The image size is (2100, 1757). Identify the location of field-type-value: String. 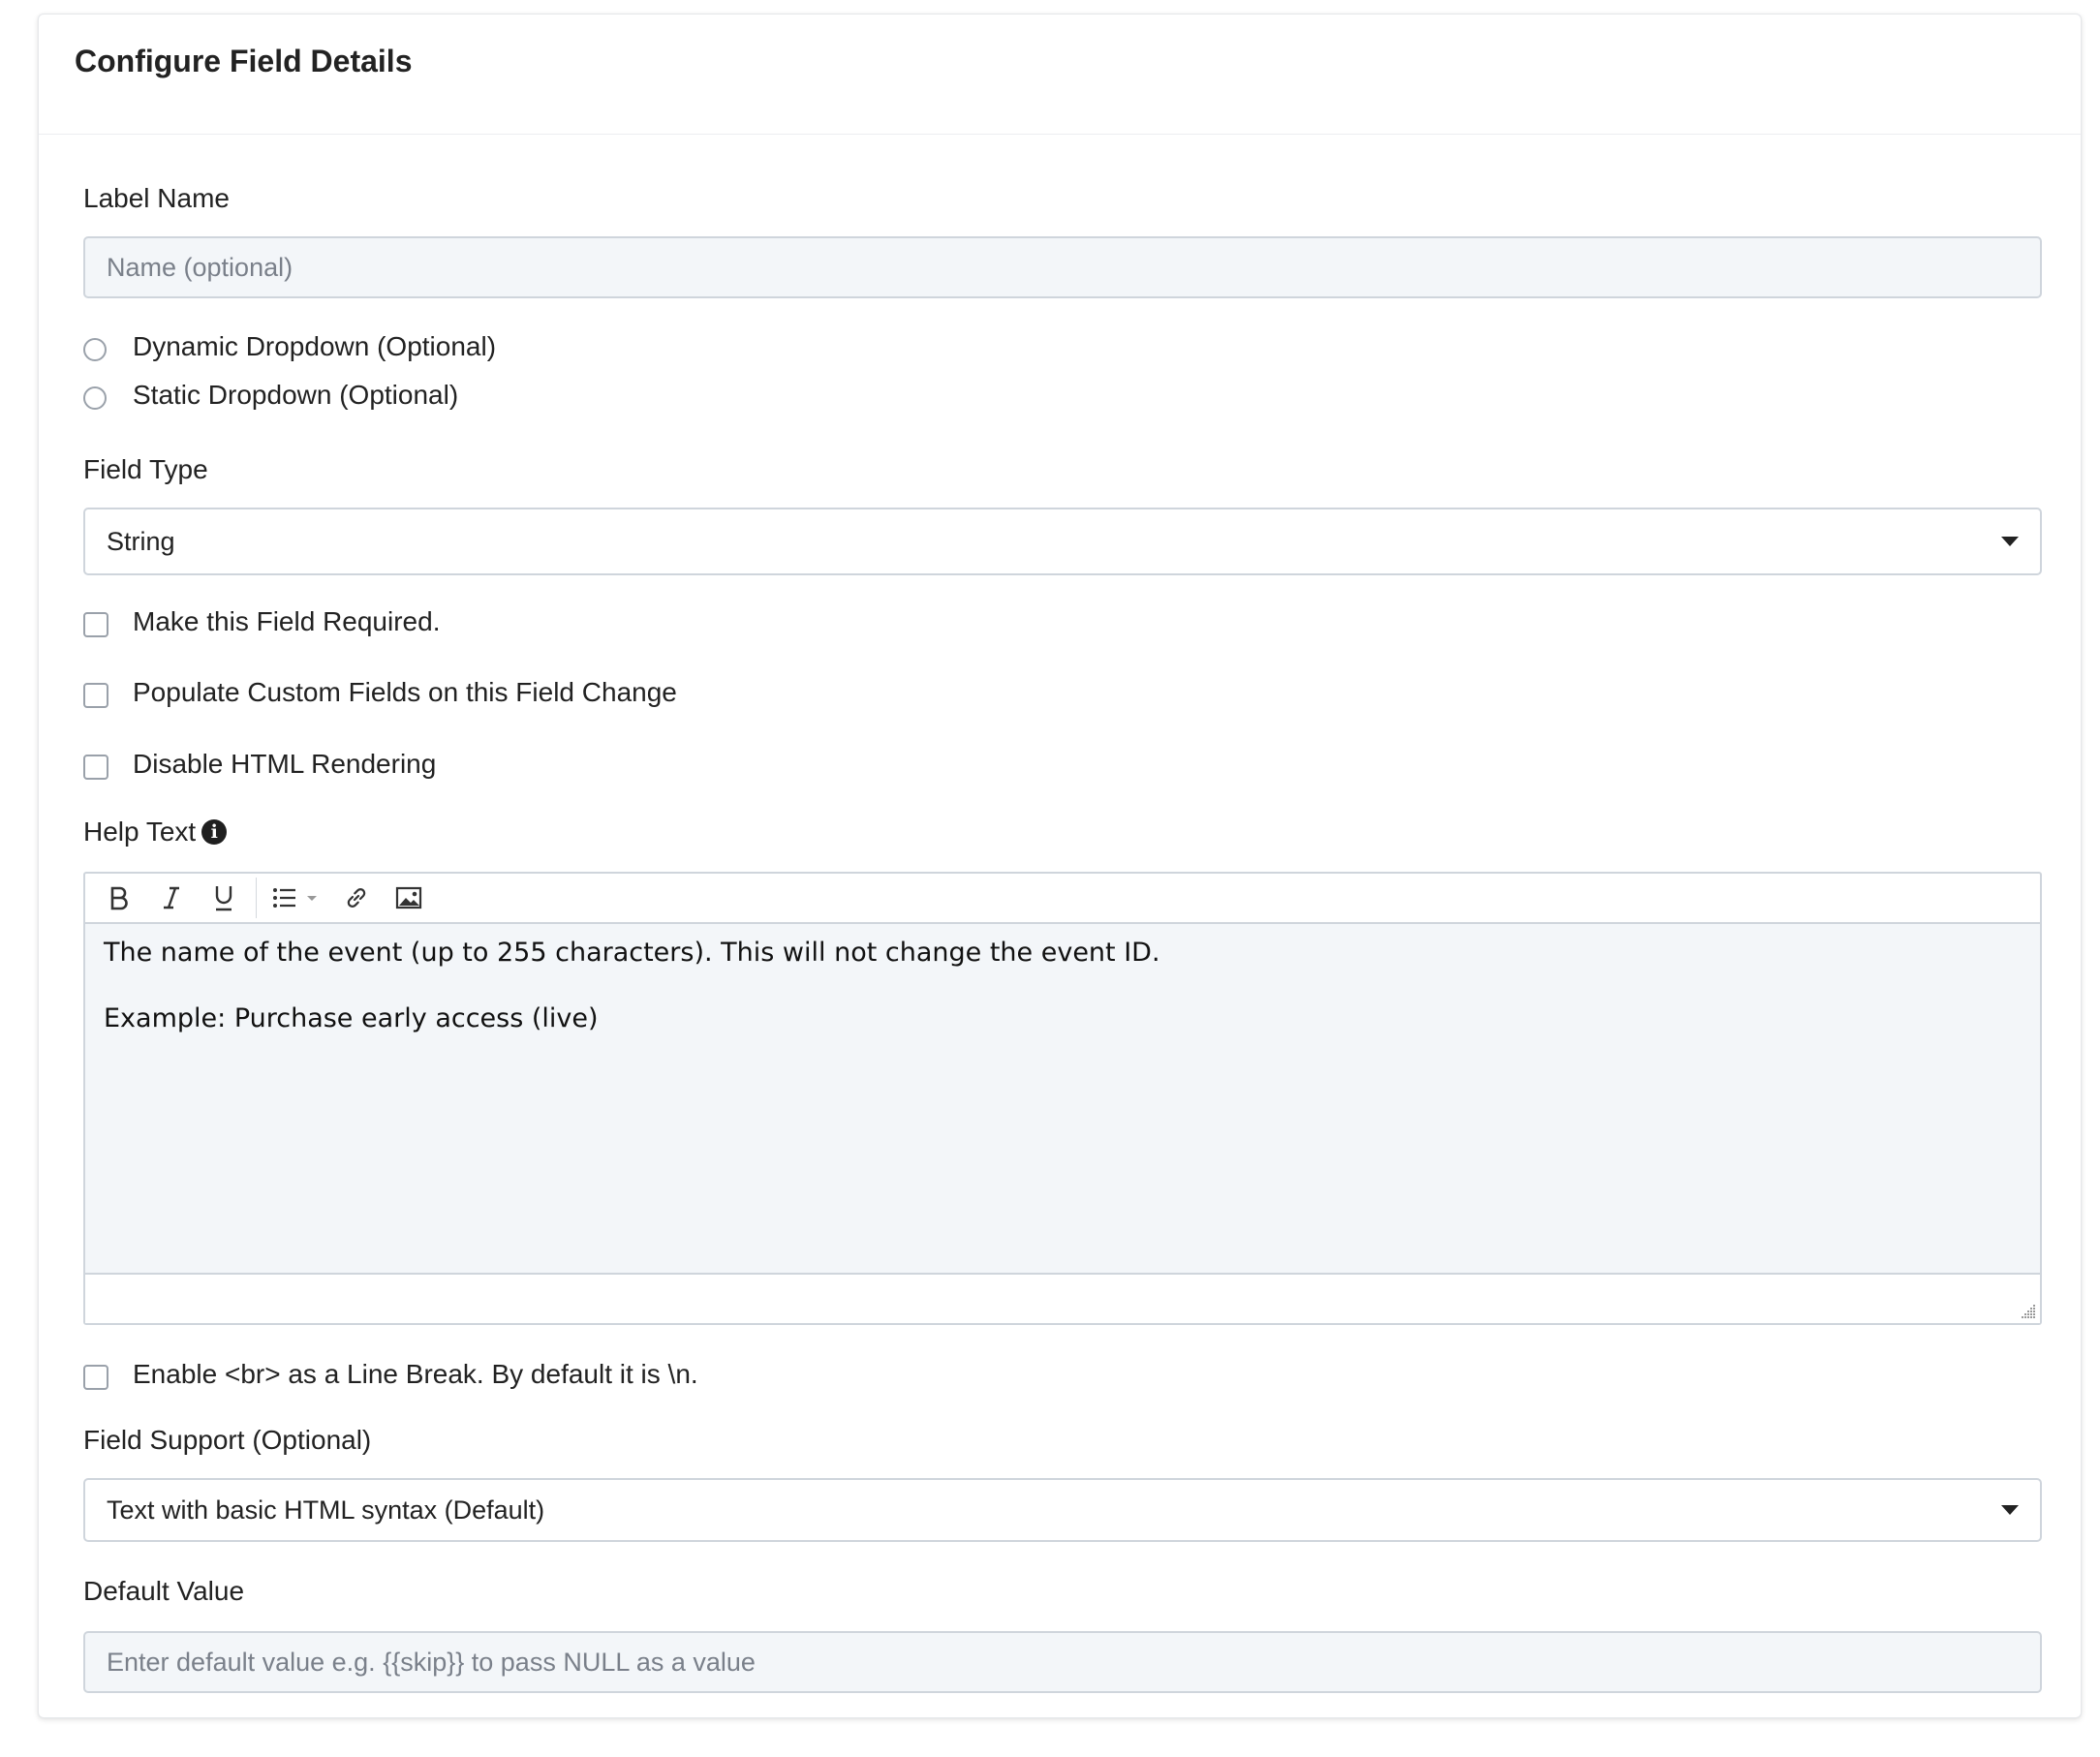
(141, 541).